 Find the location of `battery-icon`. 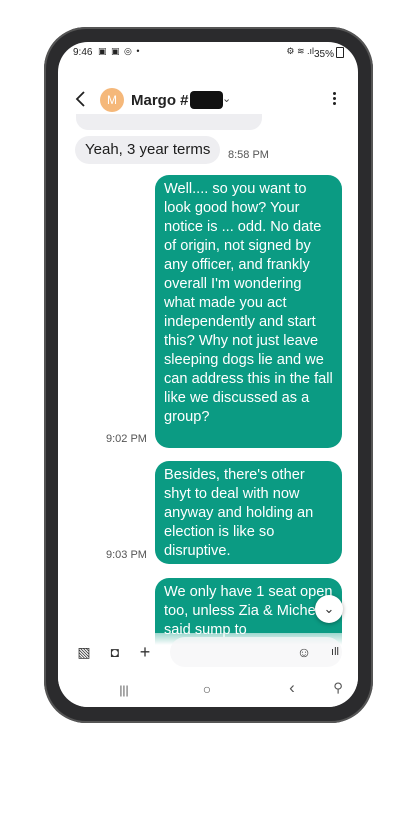

battery-icon is located at coordinates (340, 52).